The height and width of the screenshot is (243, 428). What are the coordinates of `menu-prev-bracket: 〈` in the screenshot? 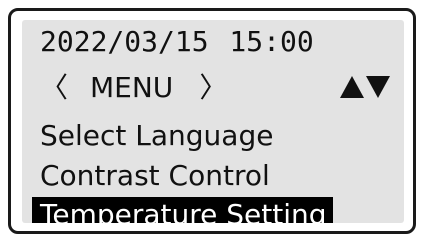 It's located at (54, 88).